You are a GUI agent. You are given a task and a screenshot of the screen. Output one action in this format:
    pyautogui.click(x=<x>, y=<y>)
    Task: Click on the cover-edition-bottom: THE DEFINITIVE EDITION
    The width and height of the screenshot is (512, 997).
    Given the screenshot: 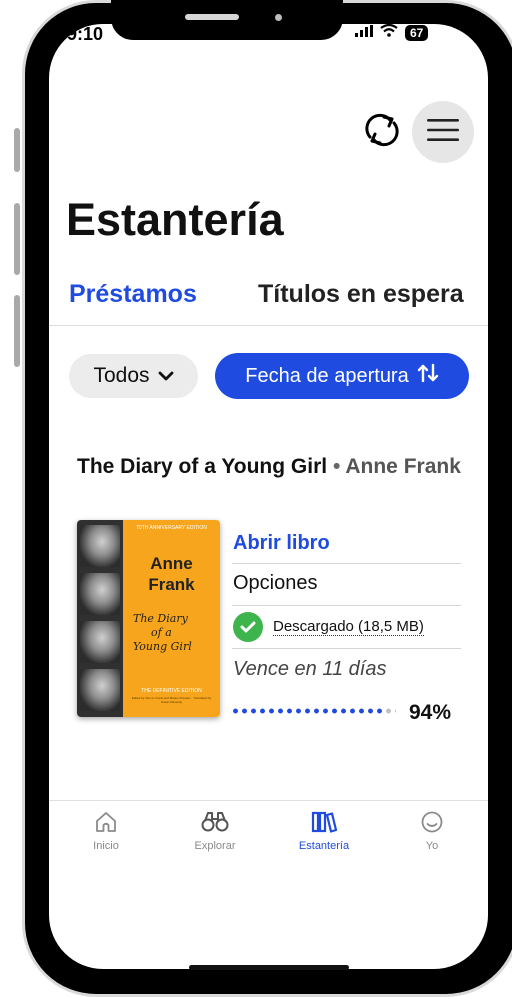 What is the action you would take?
    pyautogui.click(x=171, y=691)
    